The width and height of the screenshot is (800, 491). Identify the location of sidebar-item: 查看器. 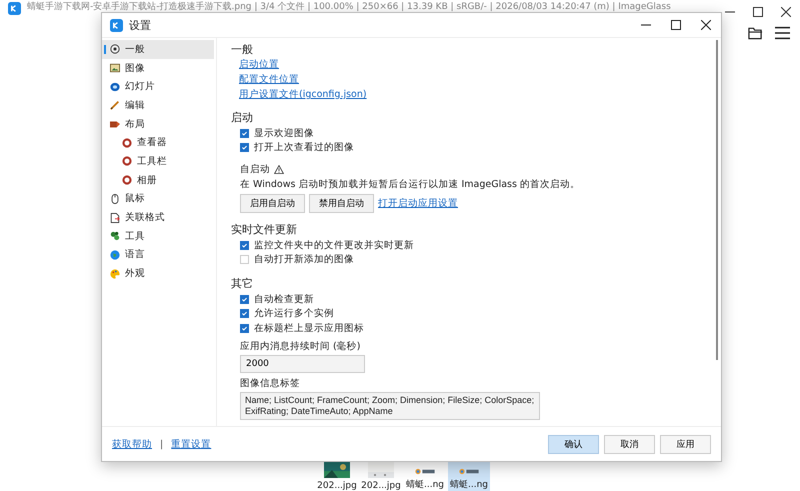
(158, 142).